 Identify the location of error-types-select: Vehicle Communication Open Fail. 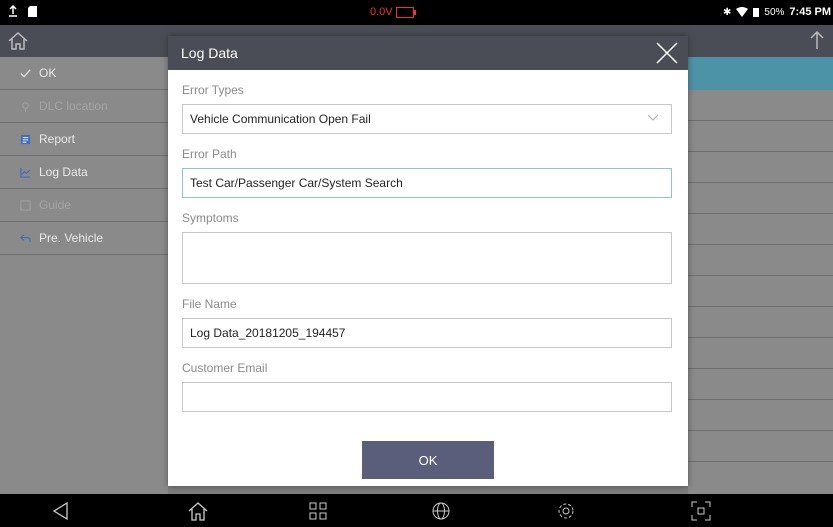
(427, 119).